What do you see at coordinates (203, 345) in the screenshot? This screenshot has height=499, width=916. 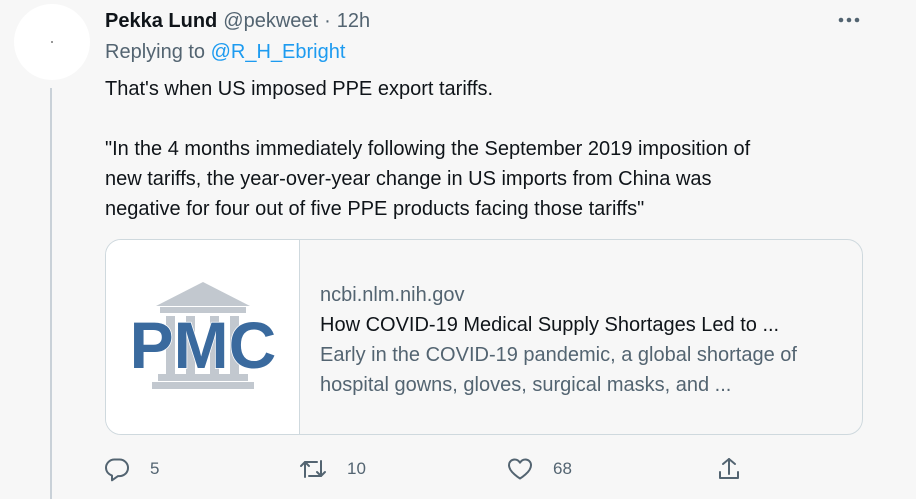 I see `pmc-logo-text: PMC` at bounding box center [203, 345].